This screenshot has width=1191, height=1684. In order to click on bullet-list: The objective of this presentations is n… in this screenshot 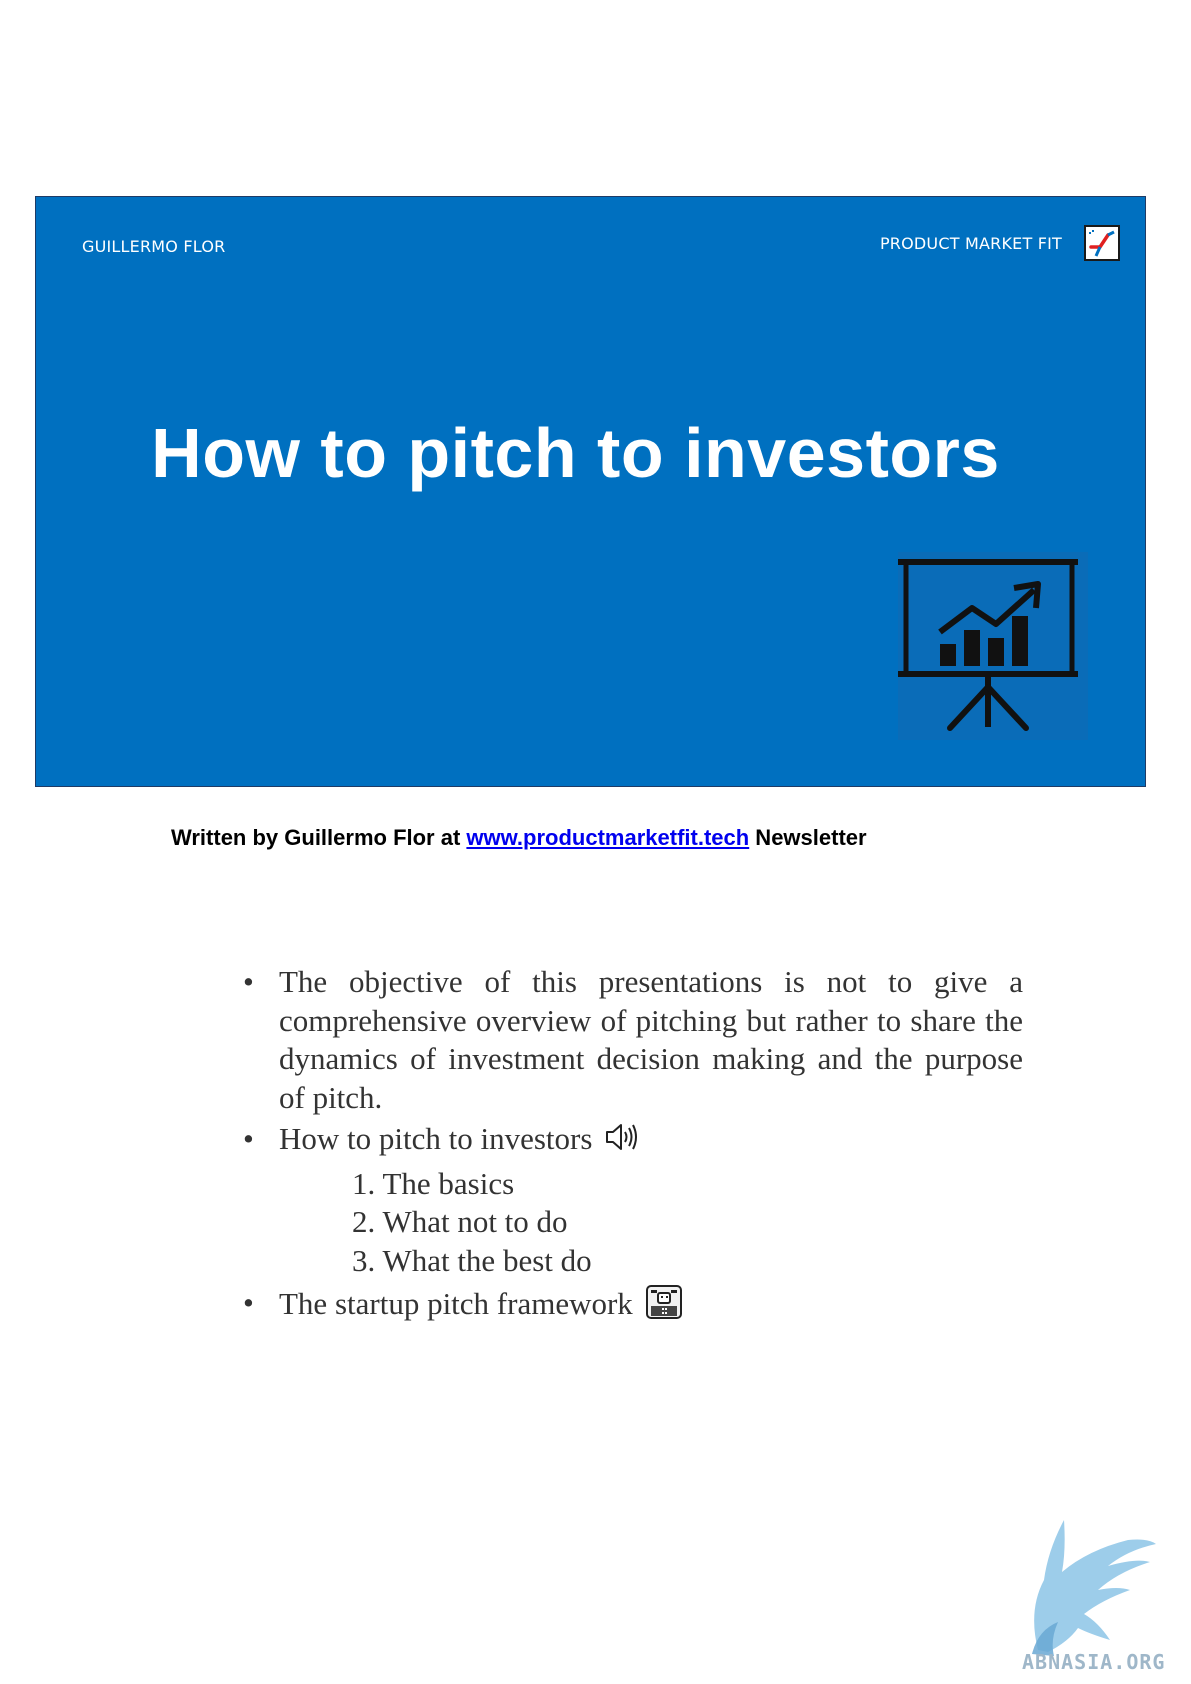, I will do `click(633, 1148)`.